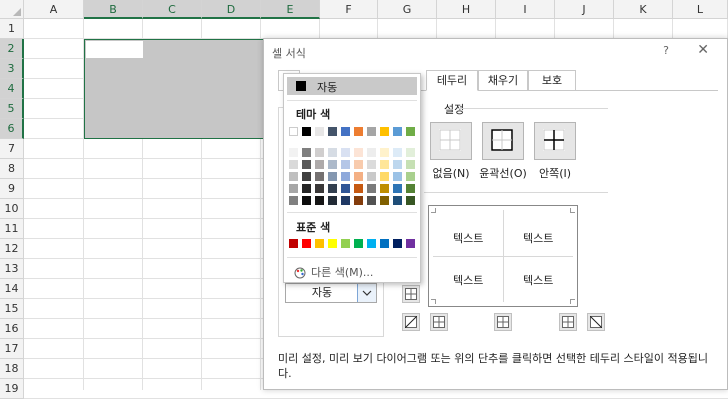 The width and height of the screenshot is (728, 399). What do you see at coordinates (596, 322) in the screenshot?
I see `border-diagonal-down-button` at bounding box center [596, 322].